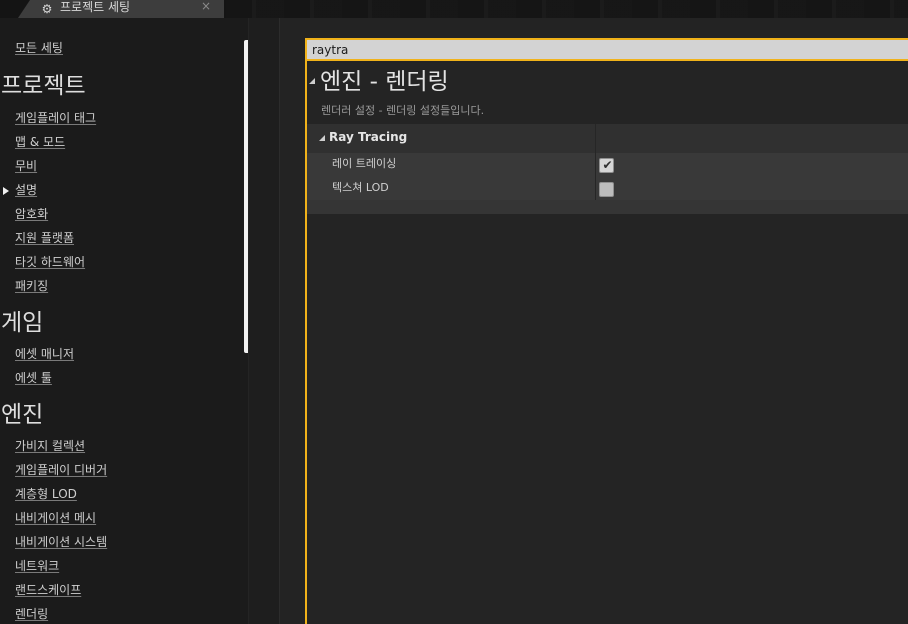 The height and width of the screenshot is (624, 908). What do you see at coordinates (43, 86) in the screenshot?
I see `sidebar-section-project: 프로젝트` at bounding box center [43, 86].